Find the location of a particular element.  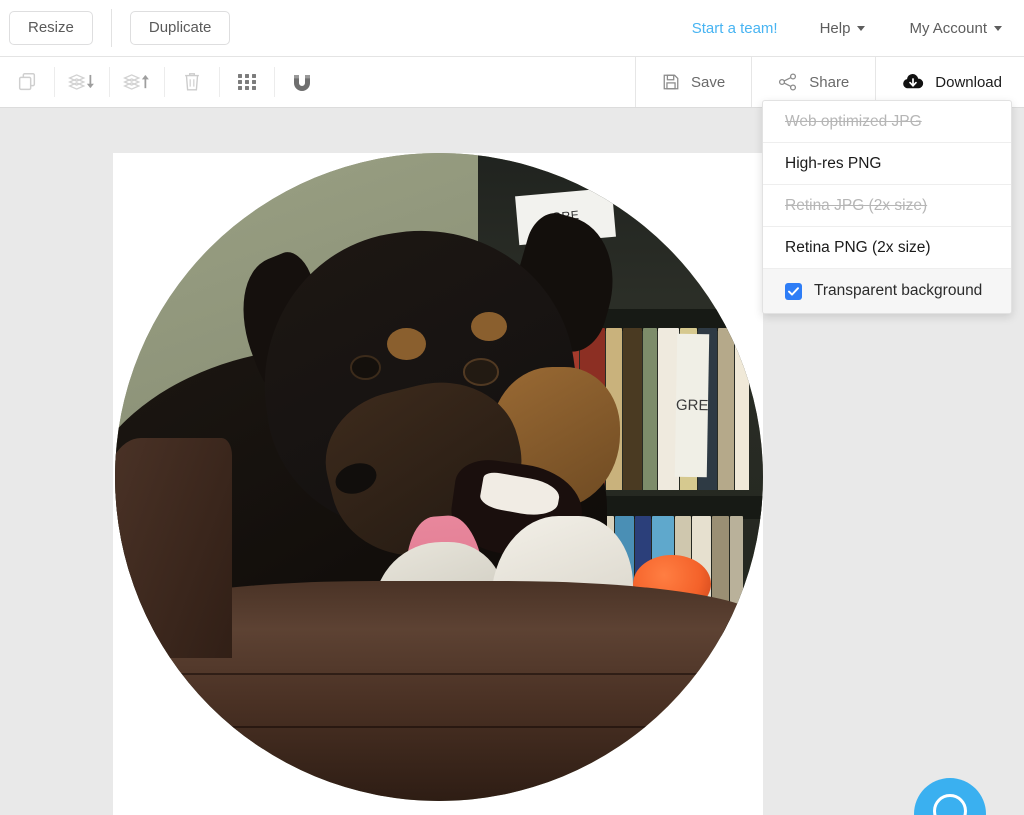

grid-icon is located at coordinates (247, 82).